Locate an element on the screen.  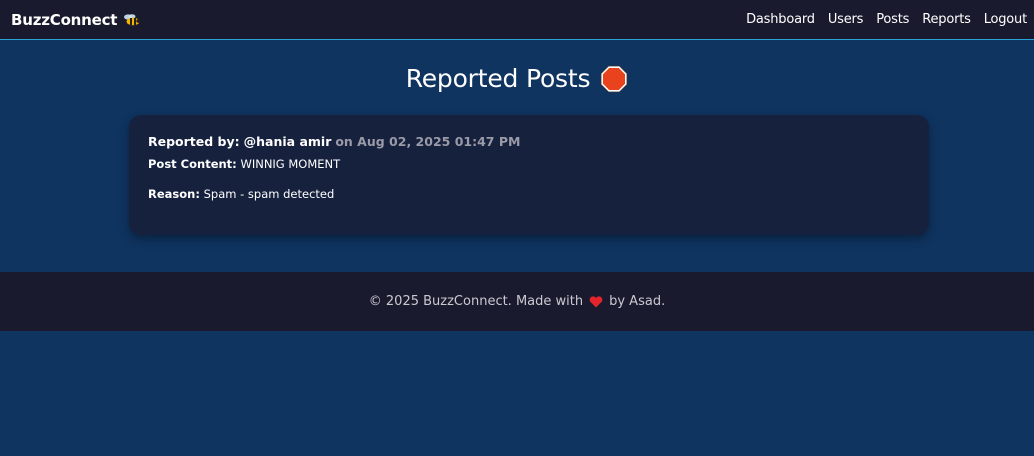
post-content-label: Post Content: is located at coordinates (192, 164).